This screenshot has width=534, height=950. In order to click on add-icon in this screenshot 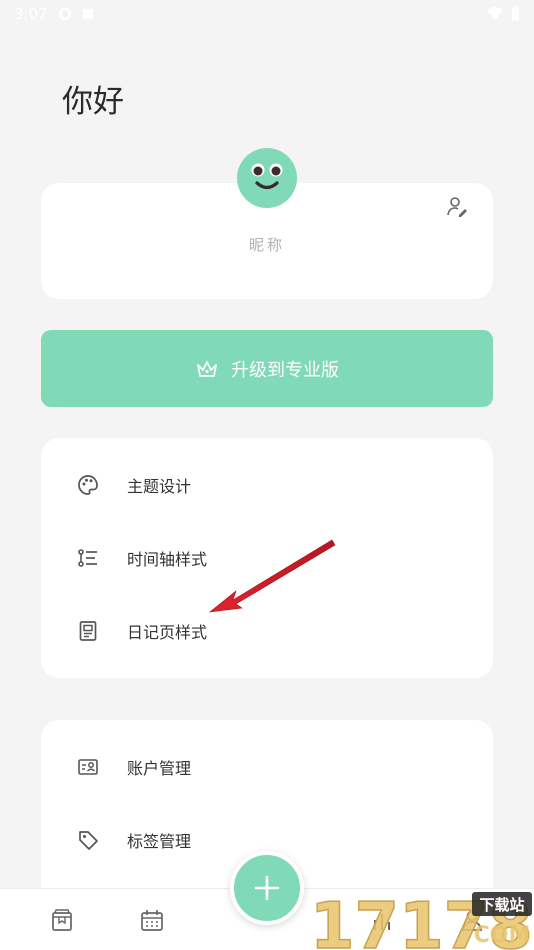, I will do `click(267, 888)`.